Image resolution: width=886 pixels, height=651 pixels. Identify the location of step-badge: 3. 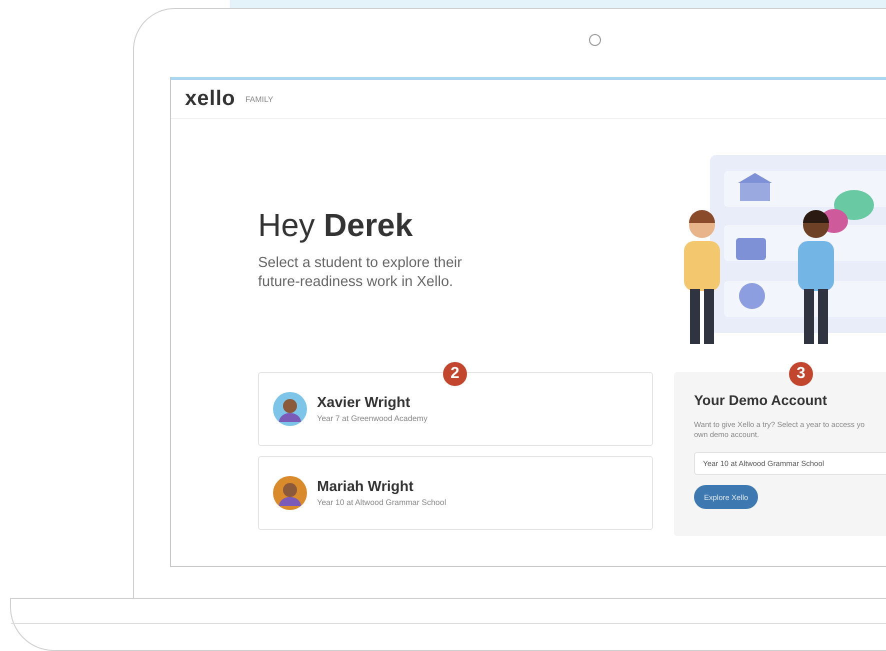
(801, 374).